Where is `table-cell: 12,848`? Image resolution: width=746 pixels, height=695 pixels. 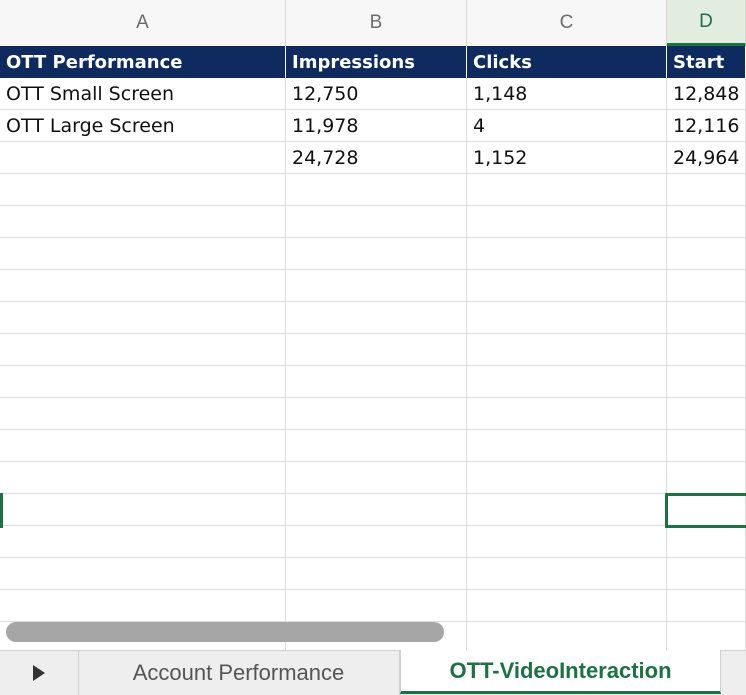 table-cell: 12,848 is located at coordinates (706, 94).